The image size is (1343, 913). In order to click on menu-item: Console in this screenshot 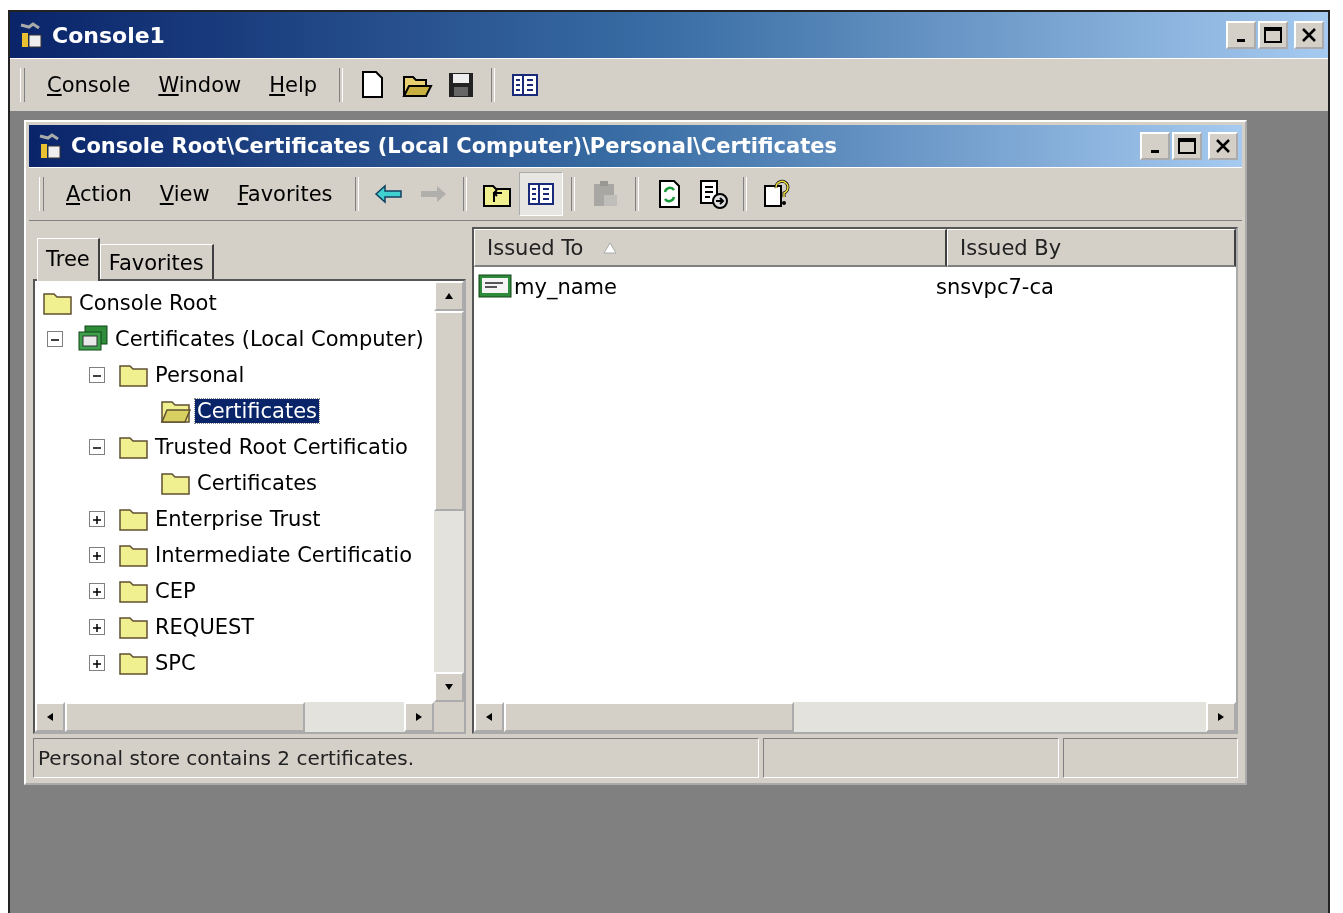, I will do `click(89, 85)`.